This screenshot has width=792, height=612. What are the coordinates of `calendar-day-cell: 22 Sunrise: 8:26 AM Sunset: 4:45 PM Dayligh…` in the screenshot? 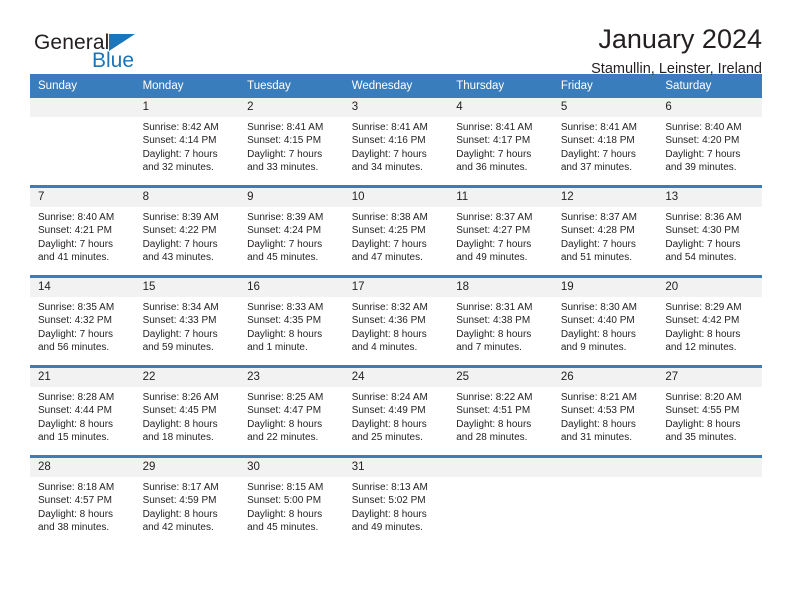 It's located at (187, 410).